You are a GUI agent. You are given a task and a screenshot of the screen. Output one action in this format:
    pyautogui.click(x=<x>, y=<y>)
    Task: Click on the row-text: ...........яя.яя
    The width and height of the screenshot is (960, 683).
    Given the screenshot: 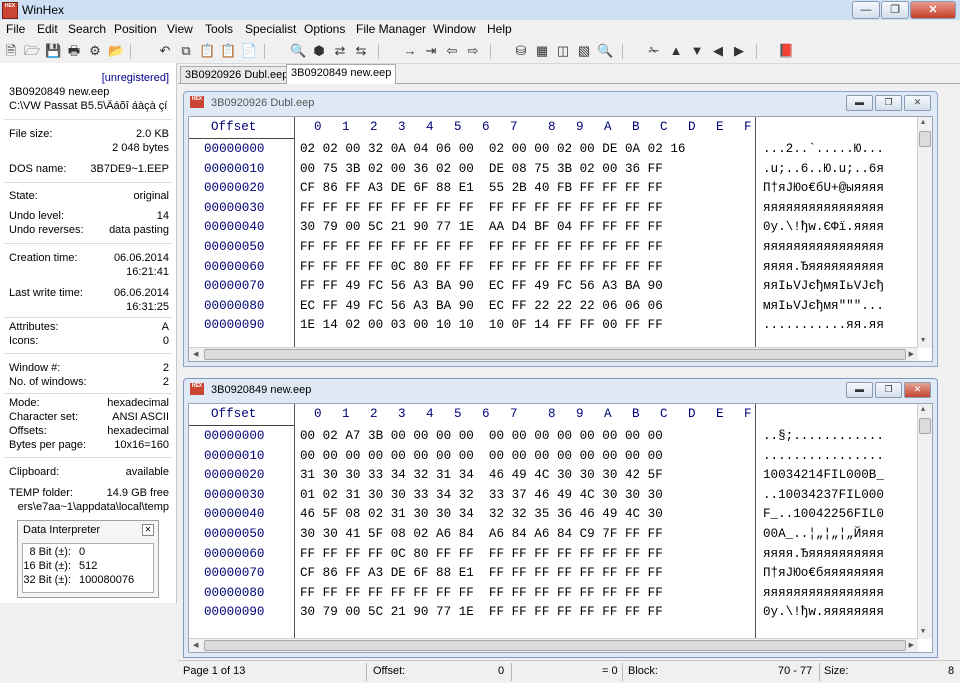 What is the action you would take?
    pyautogui.click(x=823, y=326)
    